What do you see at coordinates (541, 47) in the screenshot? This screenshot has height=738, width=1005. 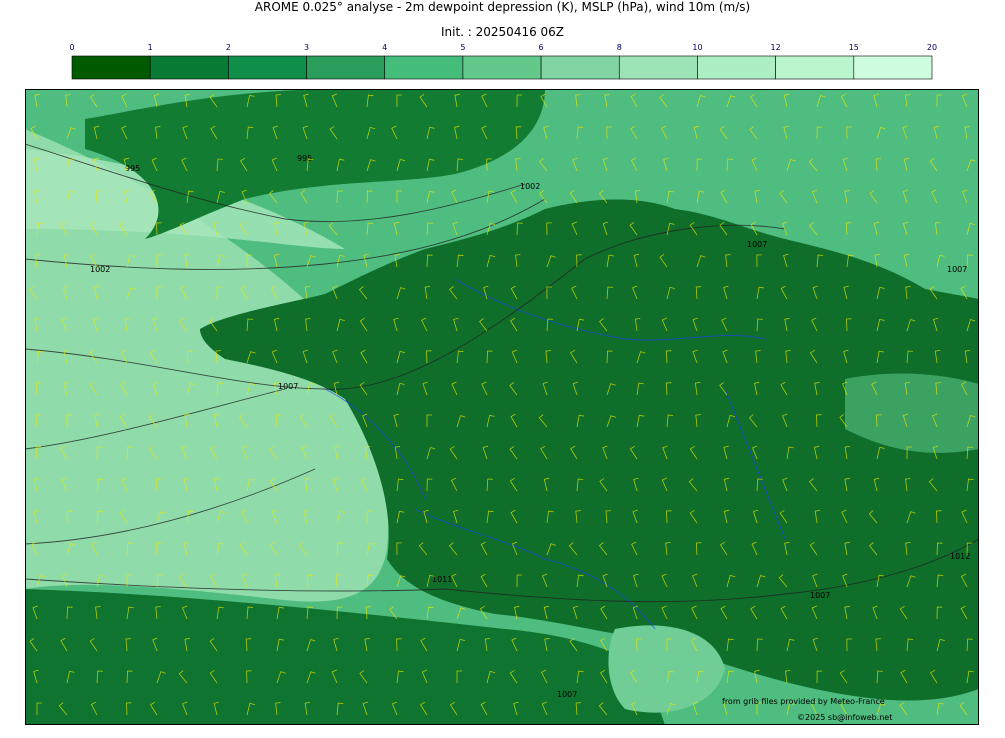 I see `colorbar-tick-label: 6` at bounding box center [541, 47].